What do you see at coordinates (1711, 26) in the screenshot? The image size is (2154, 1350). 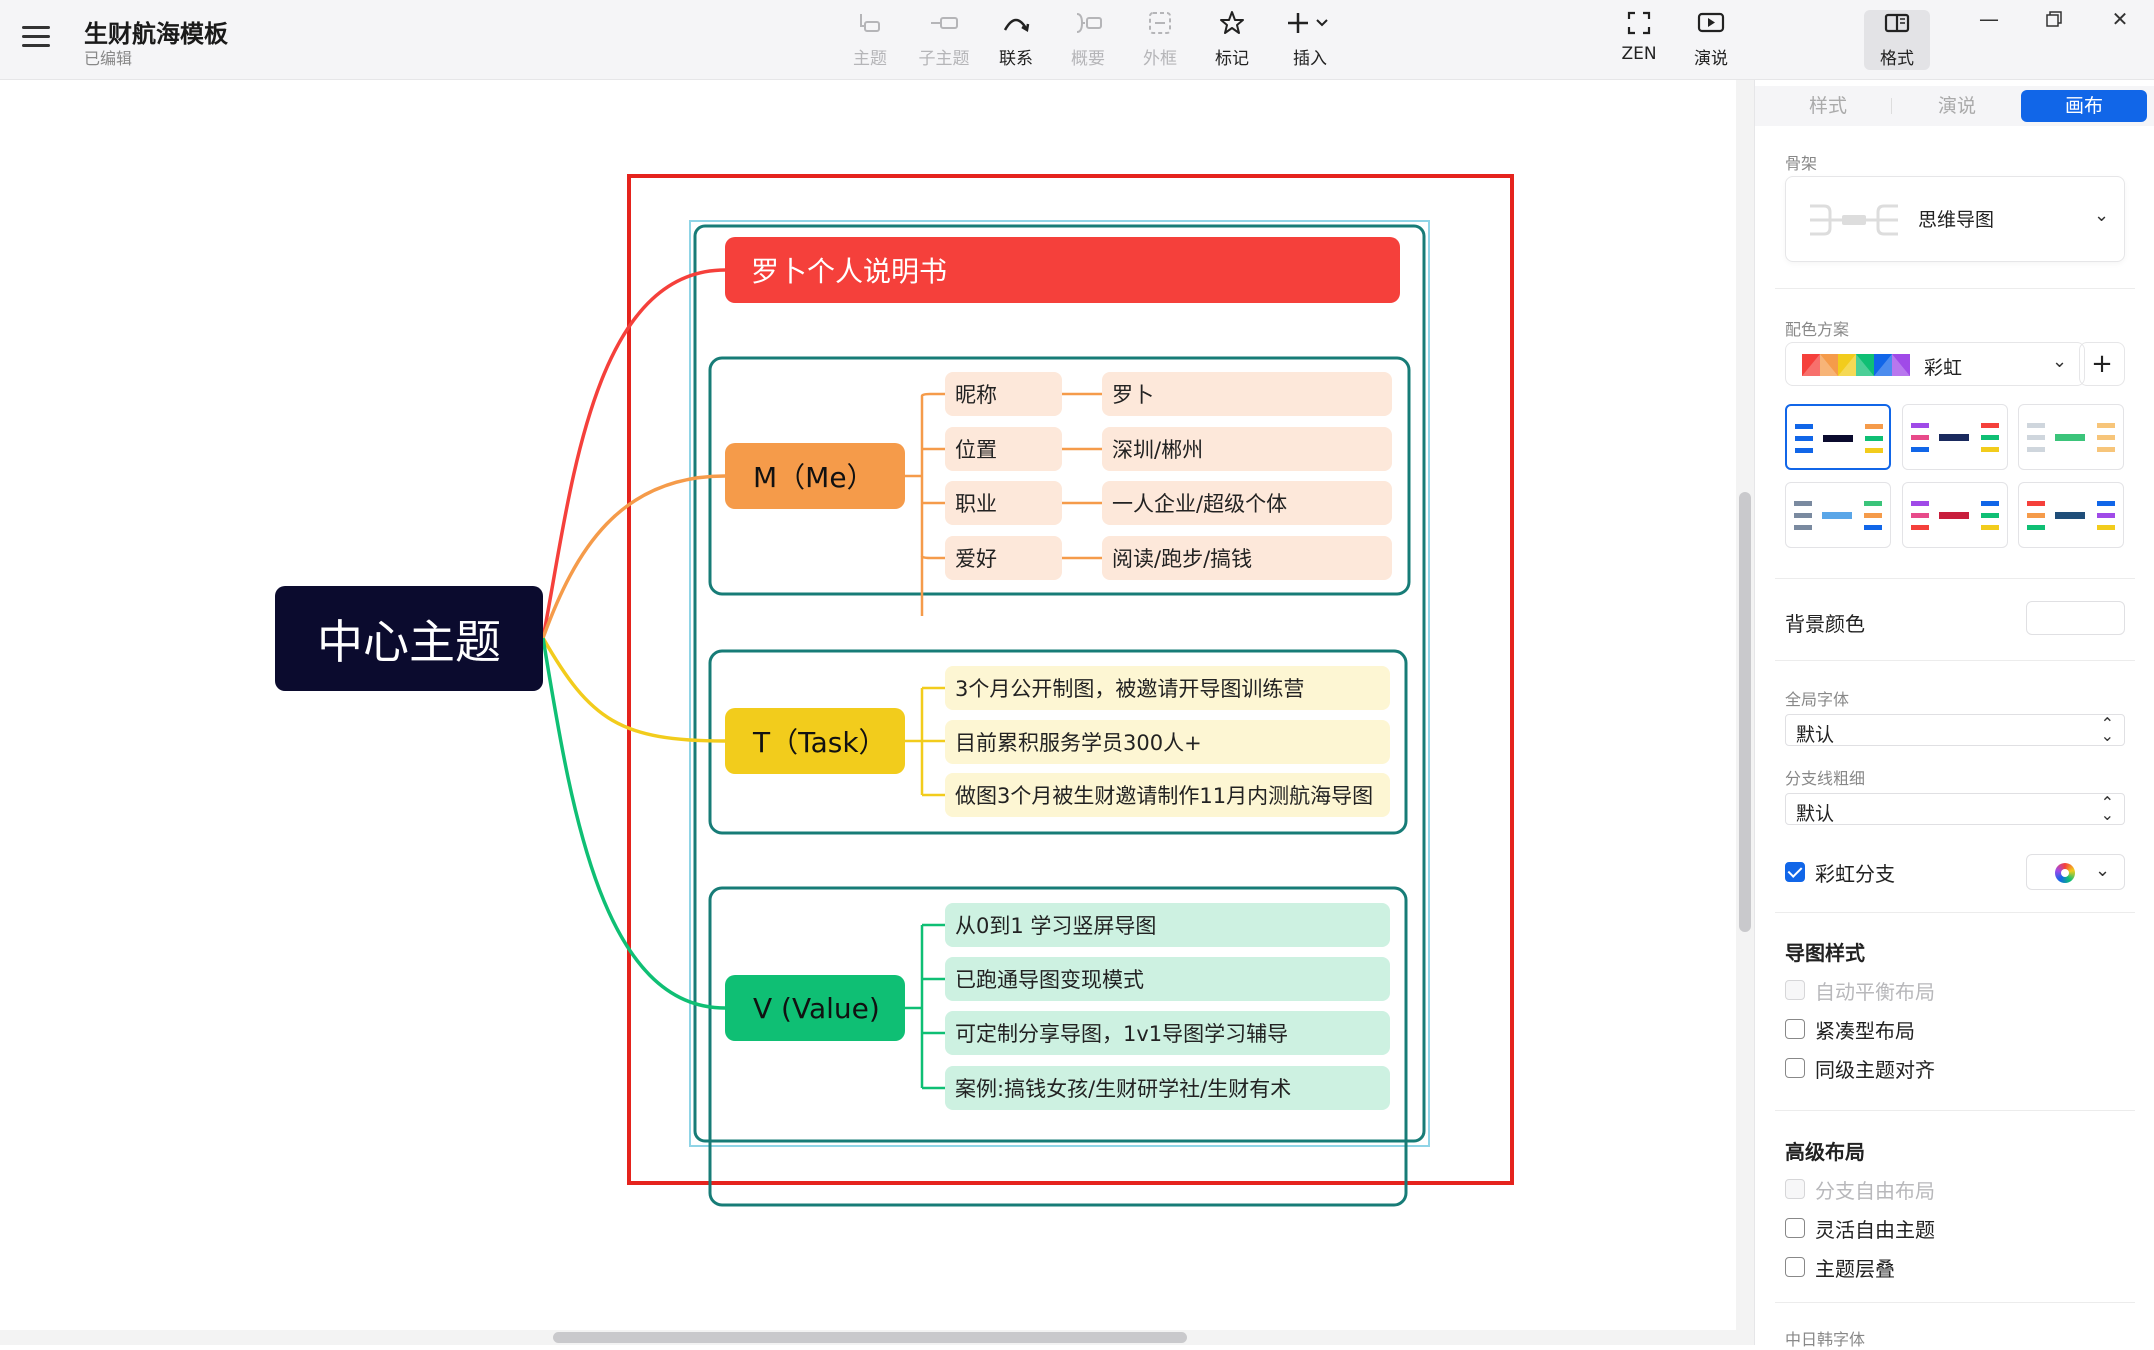 I see `play-screen-icon` at bounding box center [1711, 26].